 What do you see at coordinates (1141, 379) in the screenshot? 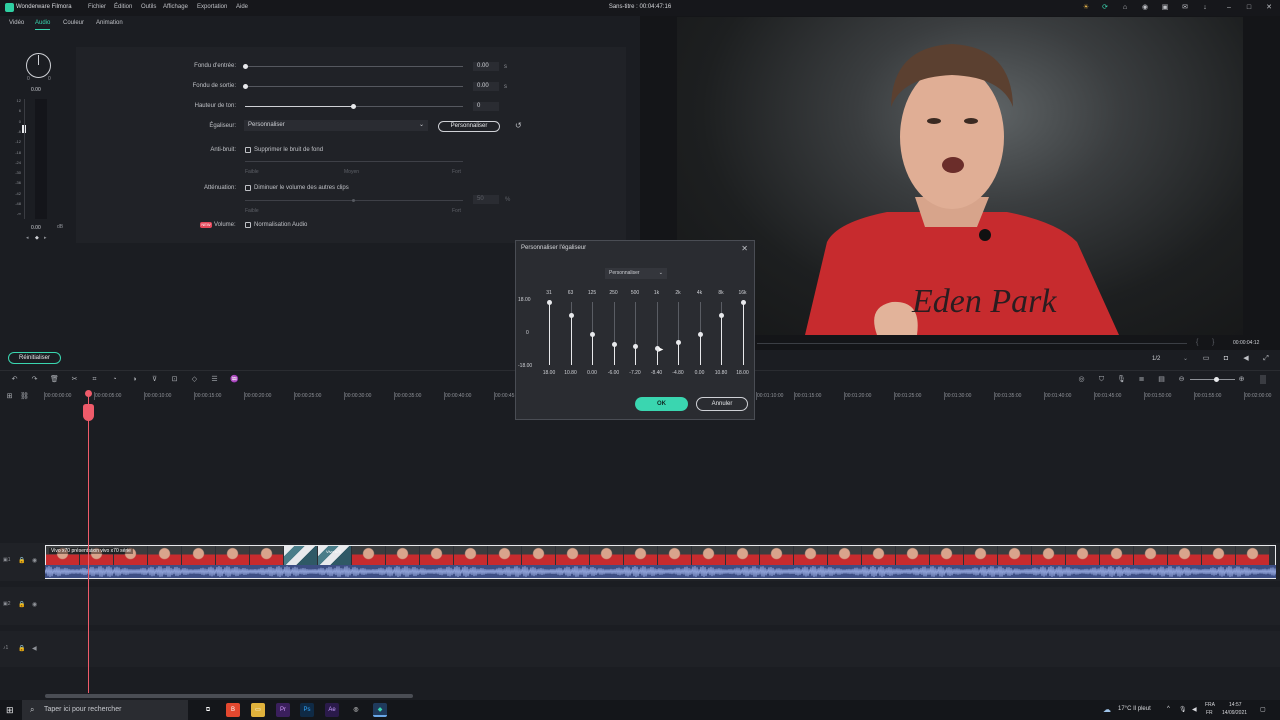
I see `mixer-icon: ≣` at bounding box center [1141, 379].